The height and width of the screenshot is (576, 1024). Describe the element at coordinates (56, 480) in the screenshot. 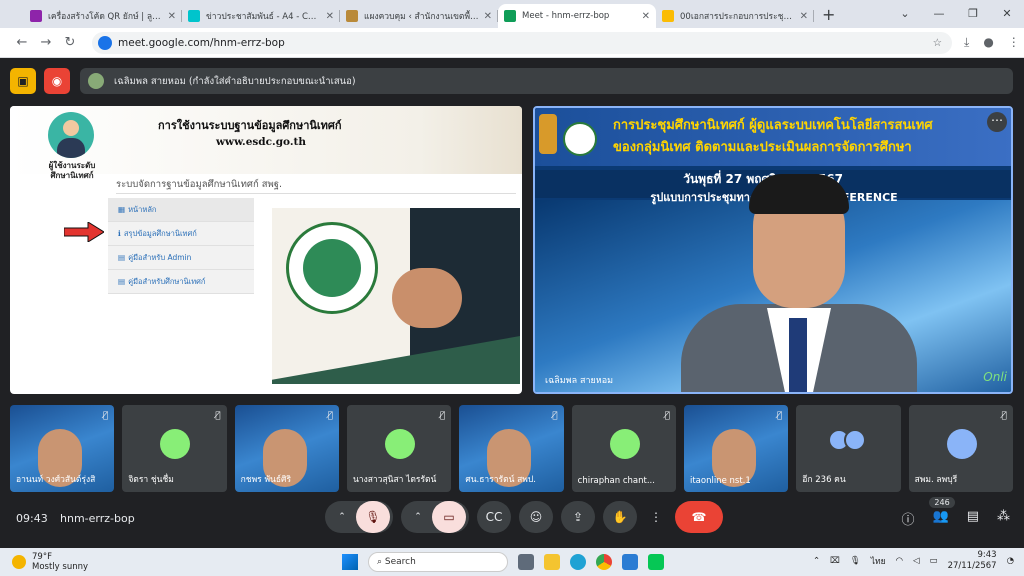

I see `participant-name: อานนท์ วงศ์วสันต์รุ่งสิ` at that location.